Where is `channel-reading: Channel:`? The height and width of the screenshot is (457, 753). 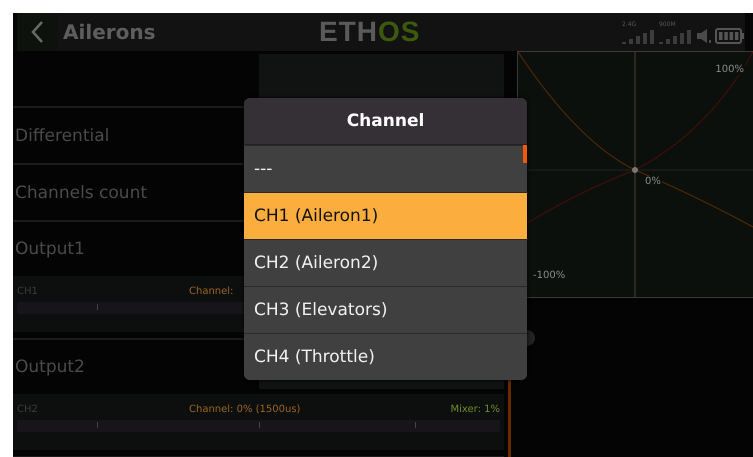 channel-reading: Channel: is located at coordinates (211, 291).